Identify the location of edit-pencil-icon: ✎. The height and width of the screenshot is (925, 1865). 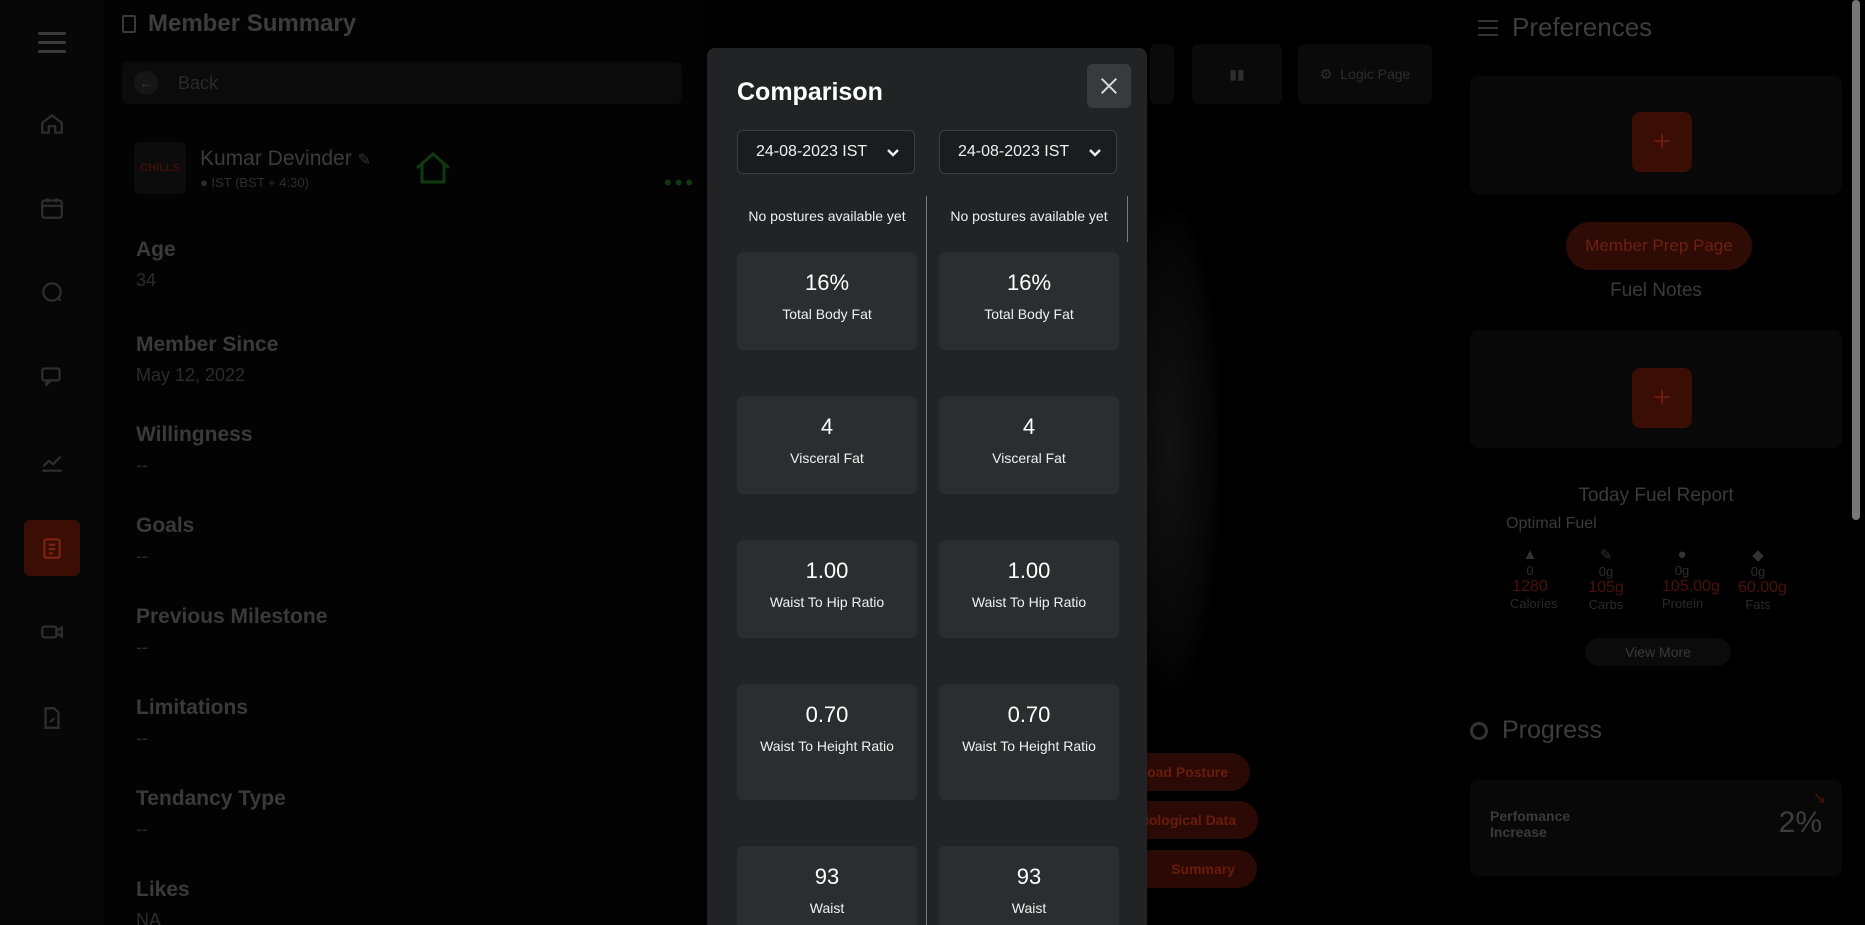
(364, 160).